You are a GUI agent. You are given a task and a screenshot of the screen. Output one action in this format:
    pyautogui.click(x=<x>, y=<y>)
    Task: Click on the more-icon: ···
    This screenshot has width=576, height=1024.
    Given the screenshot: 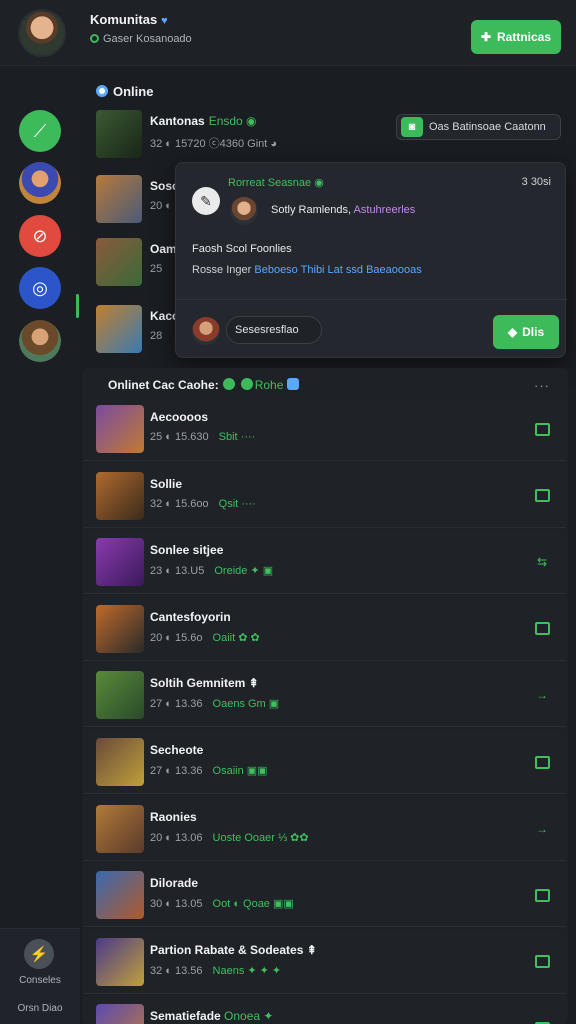 What is the action you would take?
    pyautogui.click(x=542, y=385)
    